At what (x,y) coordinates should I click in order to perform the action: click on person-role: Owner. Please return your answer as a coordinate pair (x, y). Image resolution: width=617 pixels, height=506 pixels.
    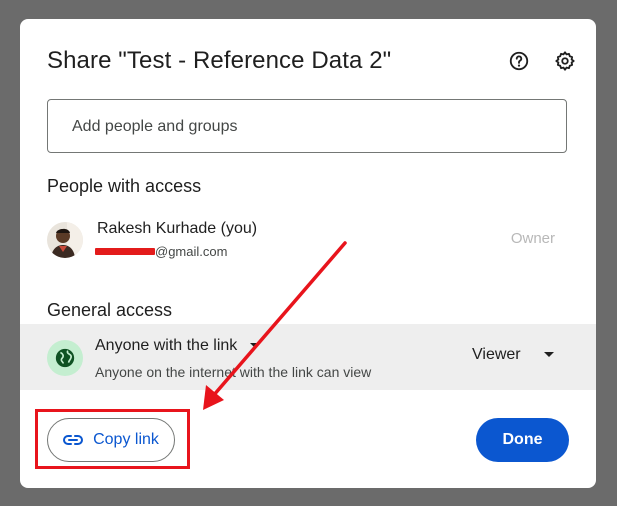
    Looking at the image, I should click on (532, 238).